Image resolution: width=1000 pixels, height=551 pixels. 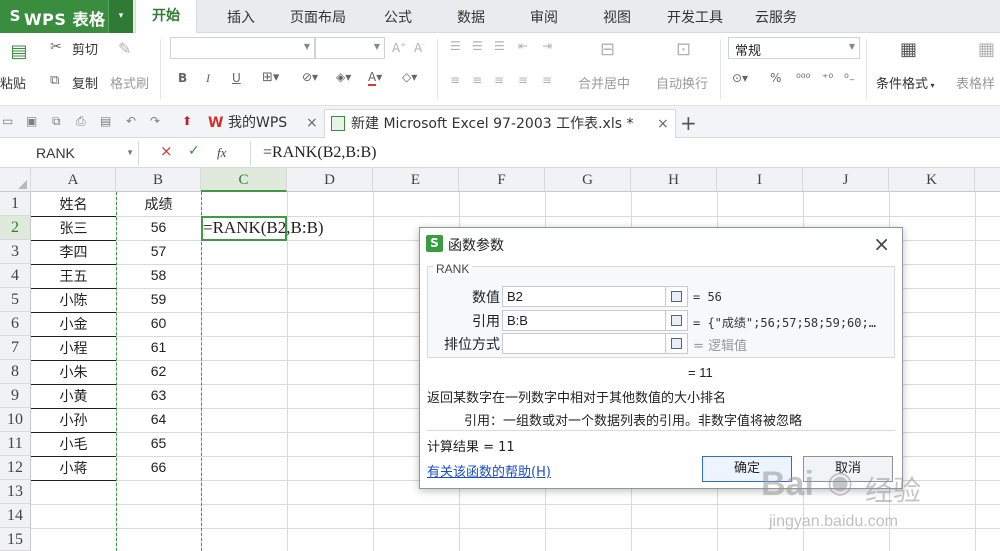 What do you see at coordinates (120, 16) in the screenshot?
I see `app-menu-caret-icon: ▾` at bounding box center [120, 16].